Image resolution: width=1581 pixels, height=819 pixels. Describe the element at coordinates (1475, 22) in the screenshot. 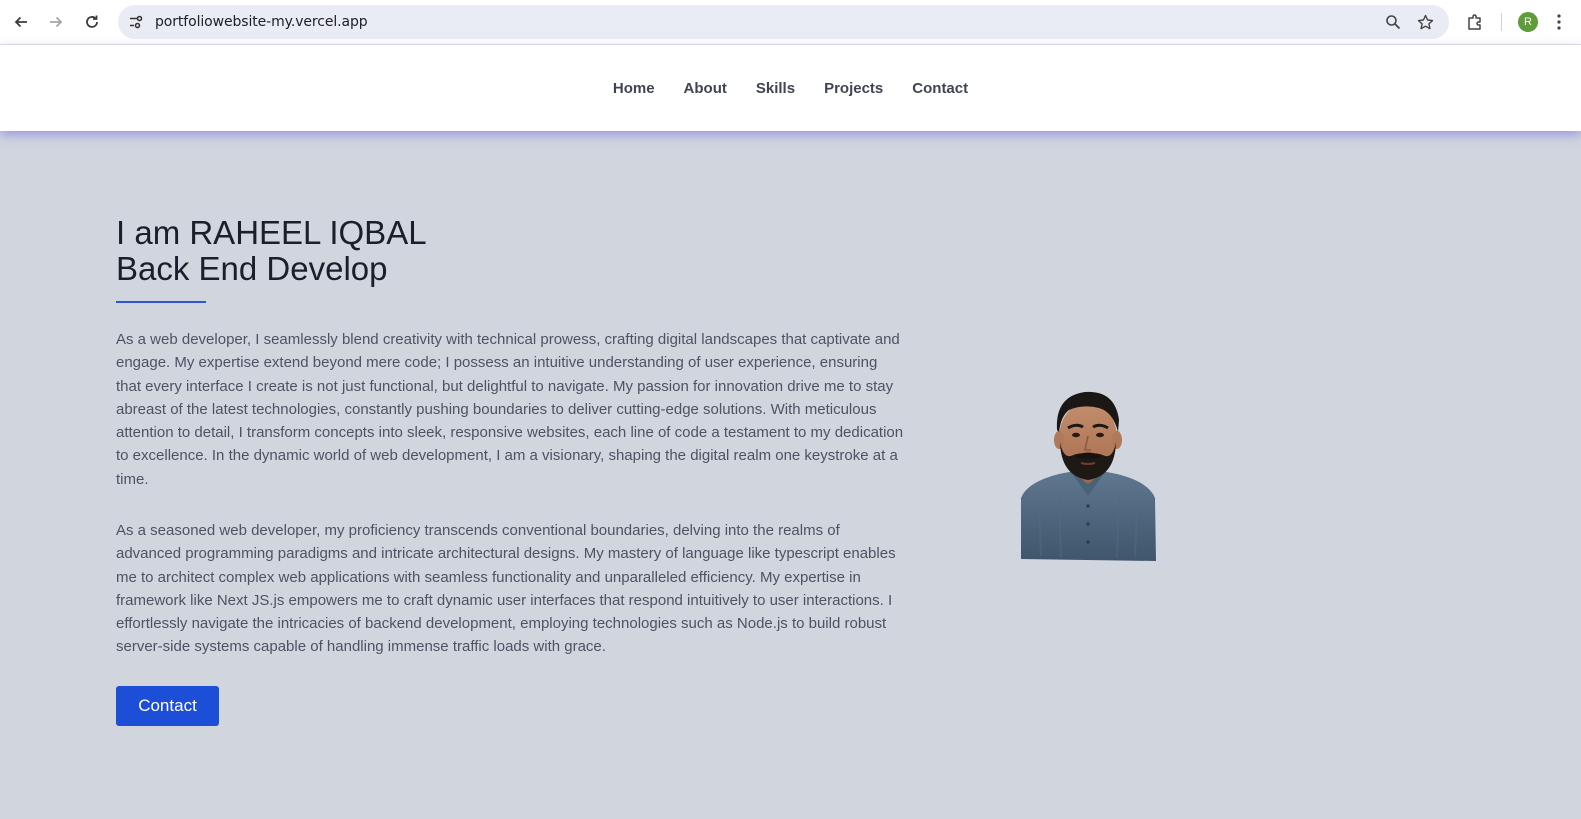

I see `extensions-puzzle-icon` at that location.